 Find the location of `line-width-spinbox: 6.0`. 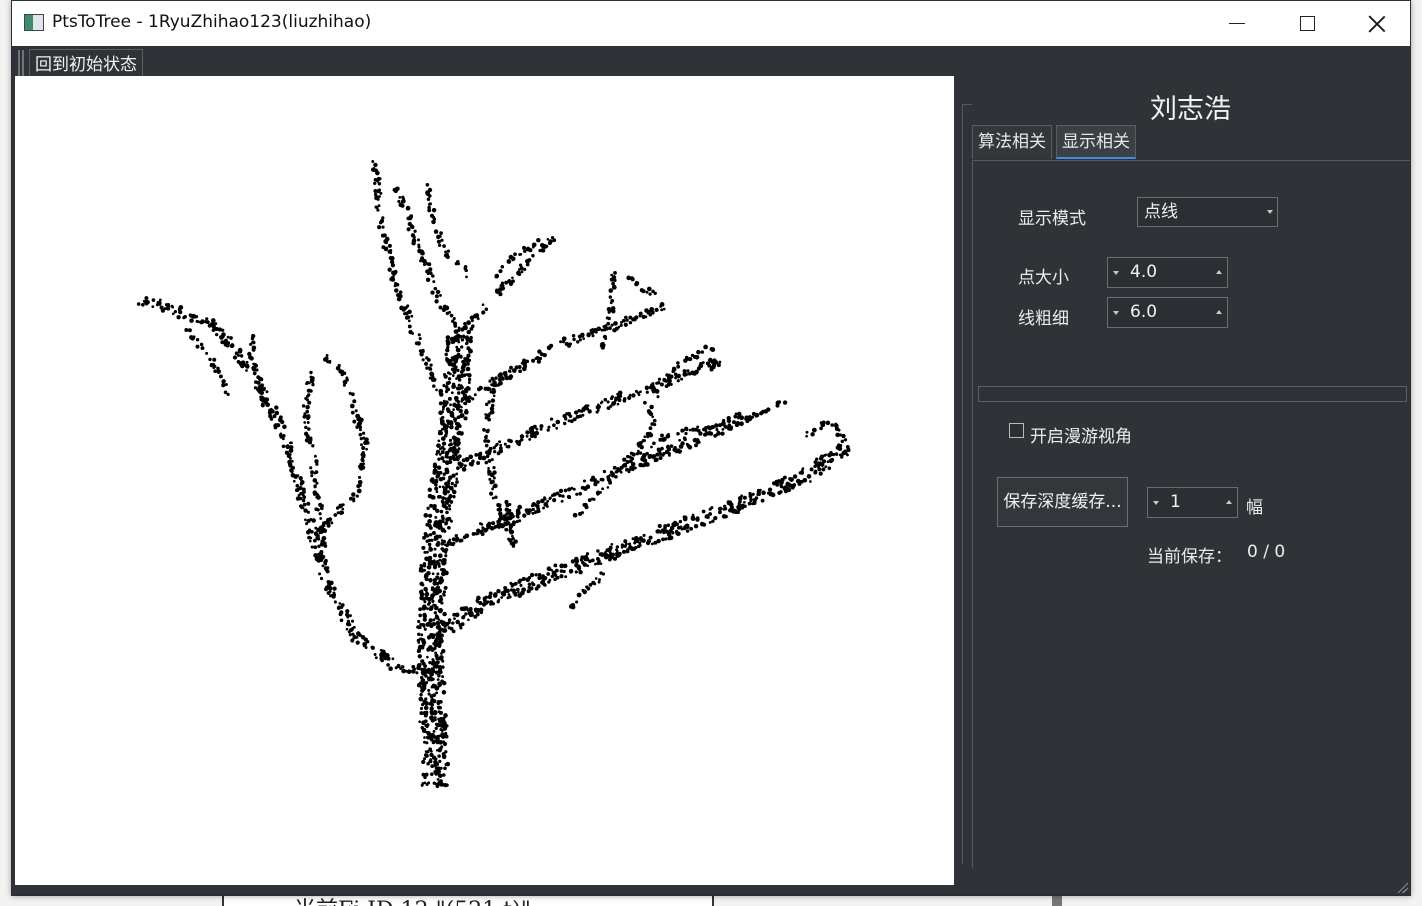

line-width-spinbox: 6.0 is located at coordinates (1167, 312).